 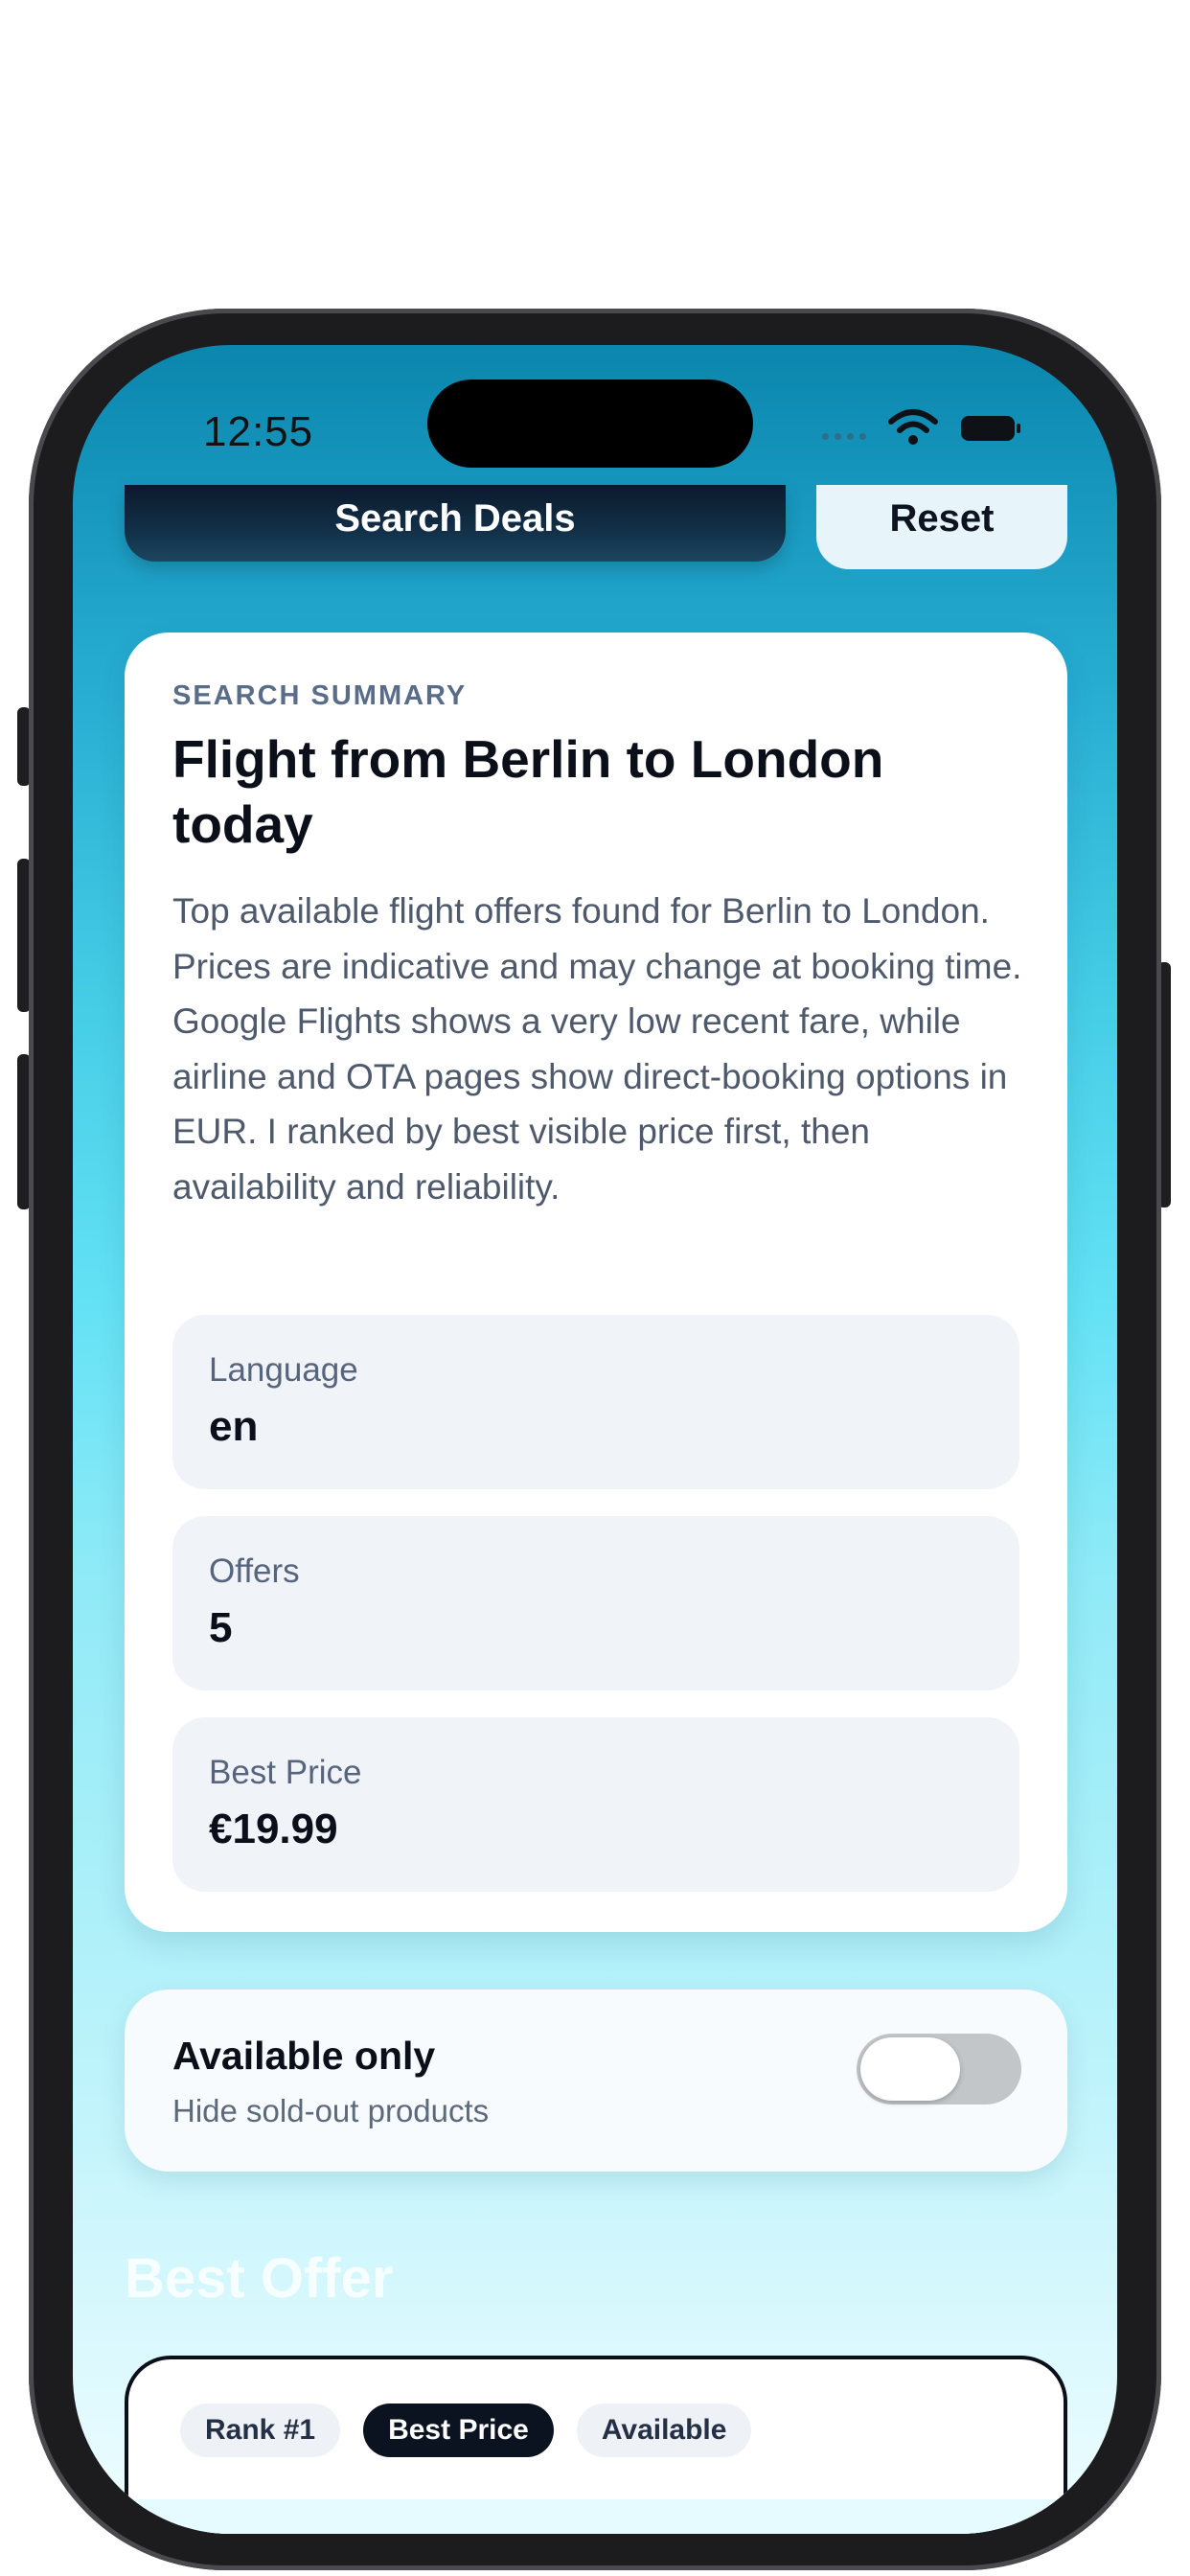 I want to click on stat-label: Best Price, so click(x=286, y=1772).